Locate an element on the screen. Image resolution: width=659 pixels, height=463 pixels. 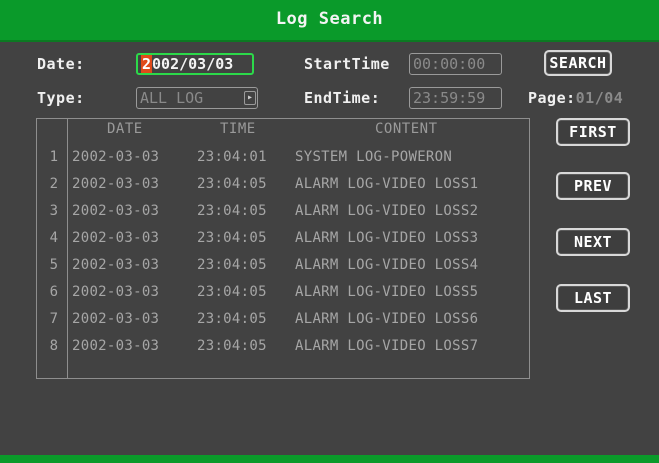
title-bar: Log Search is located at coordinates (329, 21).